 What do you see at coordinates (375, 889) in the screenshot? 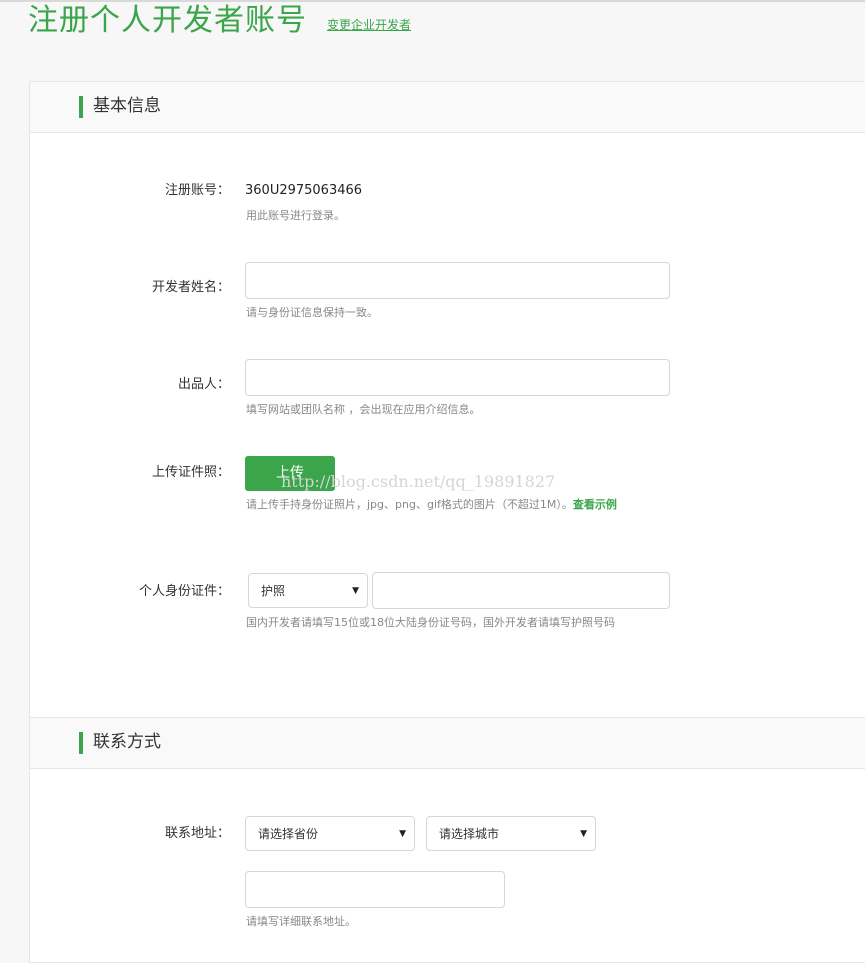
I see `address-detail-input` at bounding box center [375, 889].